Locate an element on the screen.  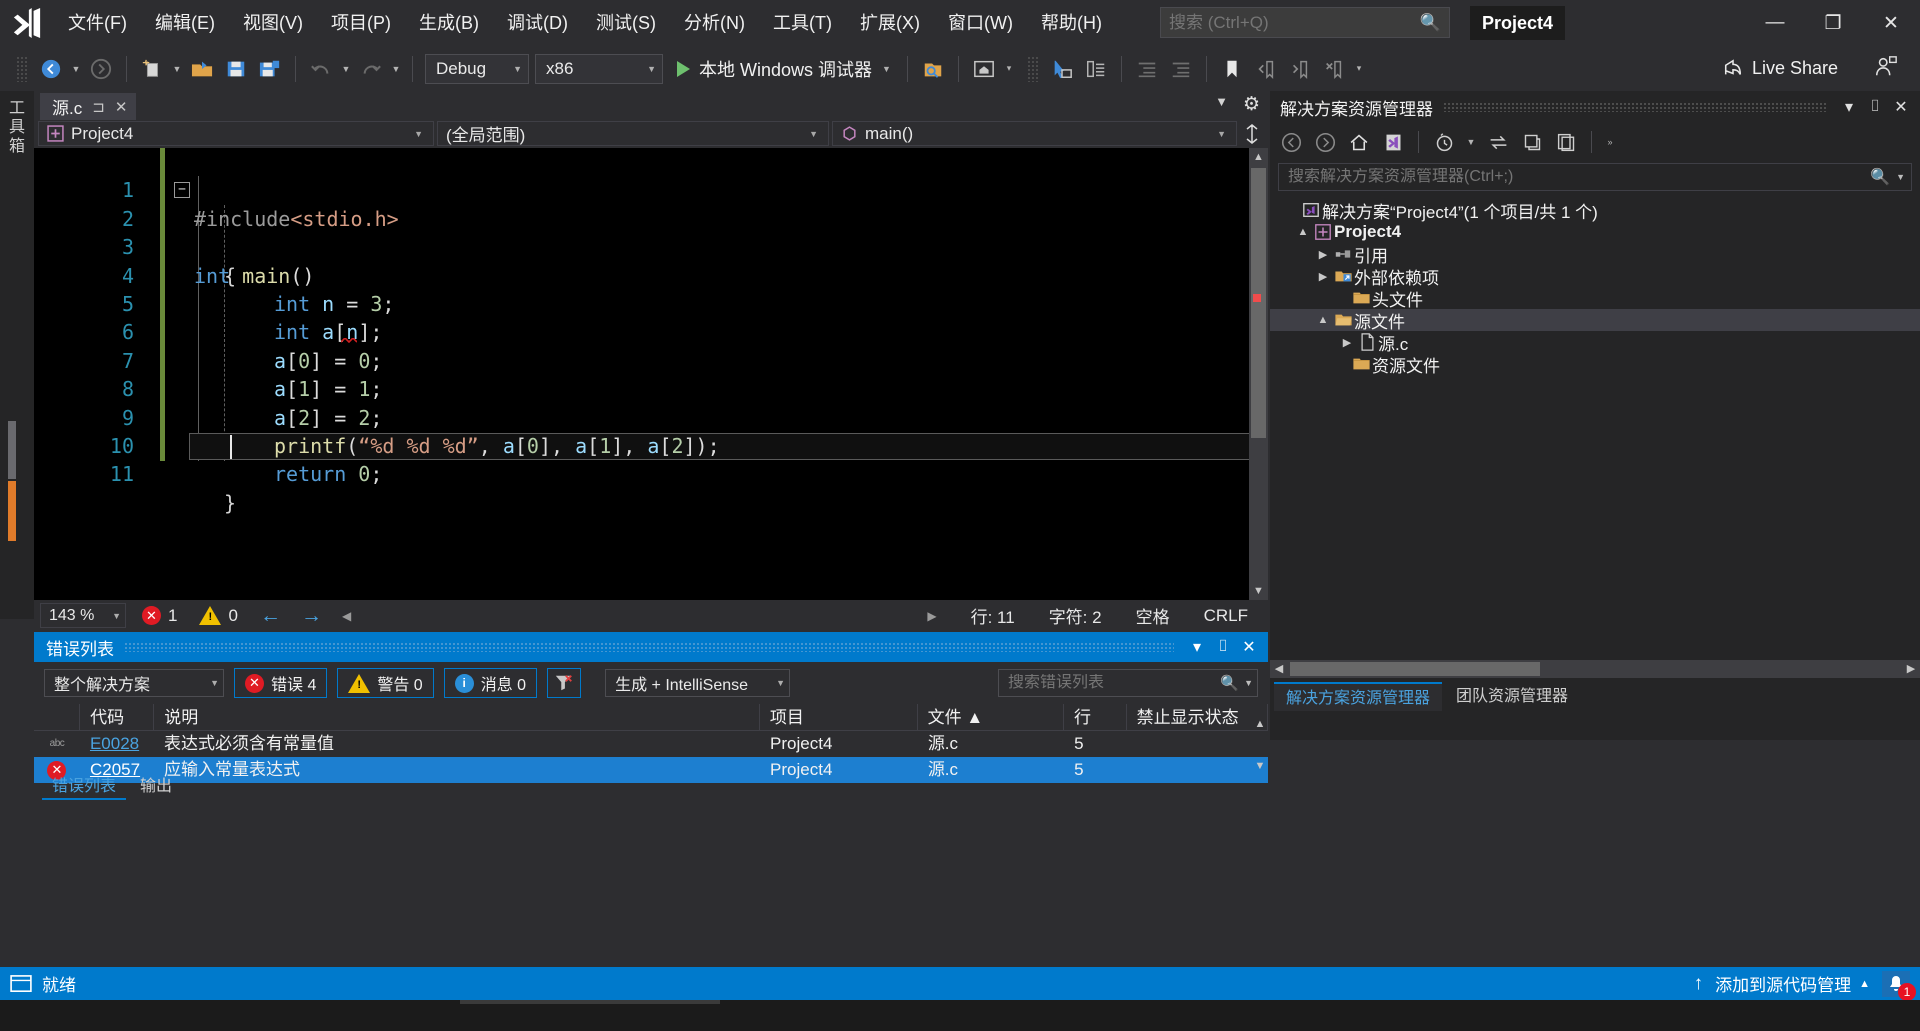
solution-explorer-search: 🔍 ▼ is located at coordinates (1595, 177).